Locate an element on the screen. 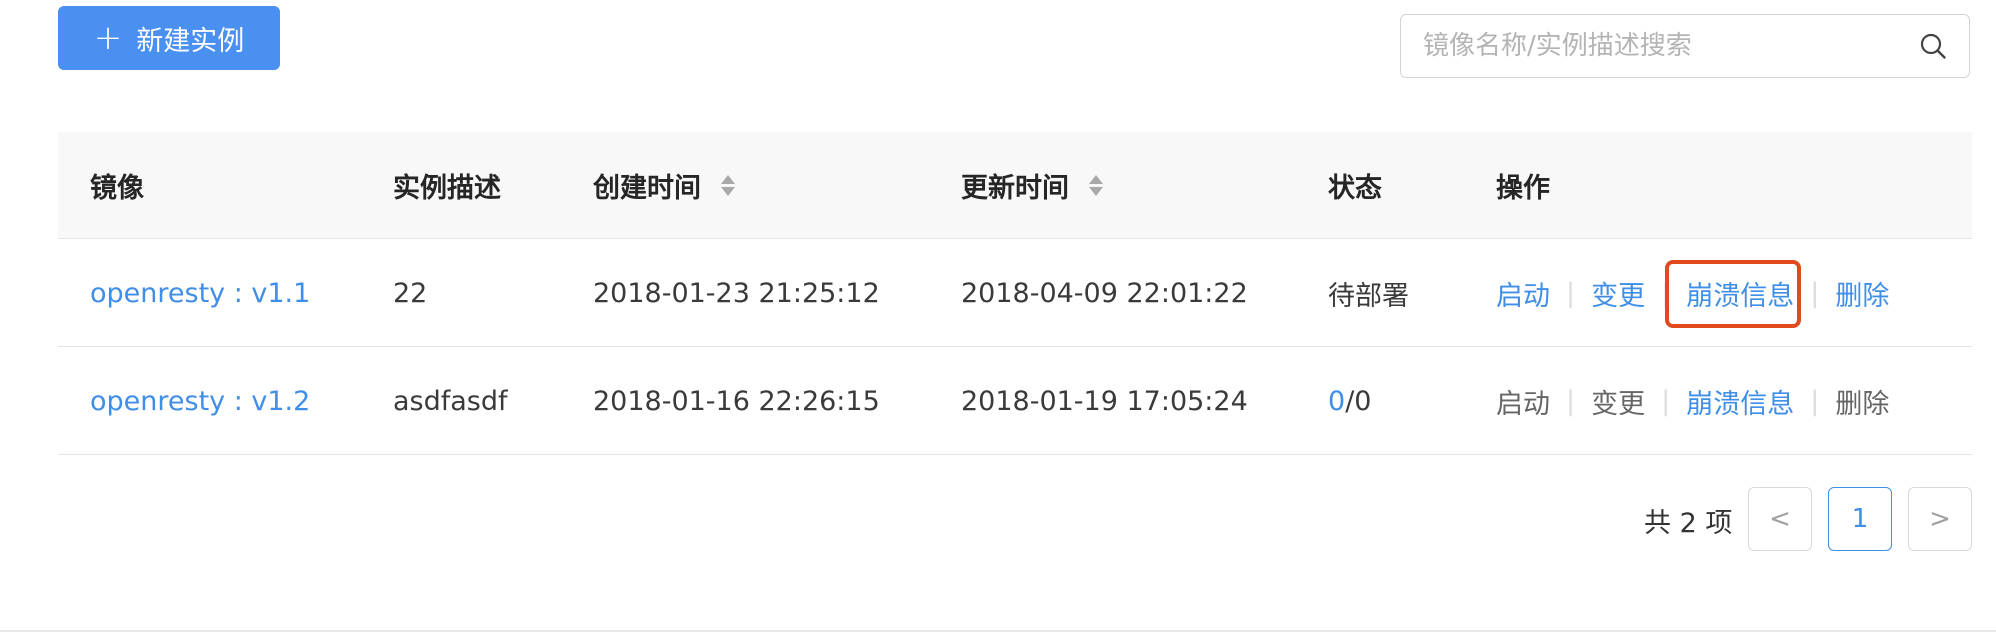  crash-info-link: 崩溃信息 is located at coordinates (1740, 401).